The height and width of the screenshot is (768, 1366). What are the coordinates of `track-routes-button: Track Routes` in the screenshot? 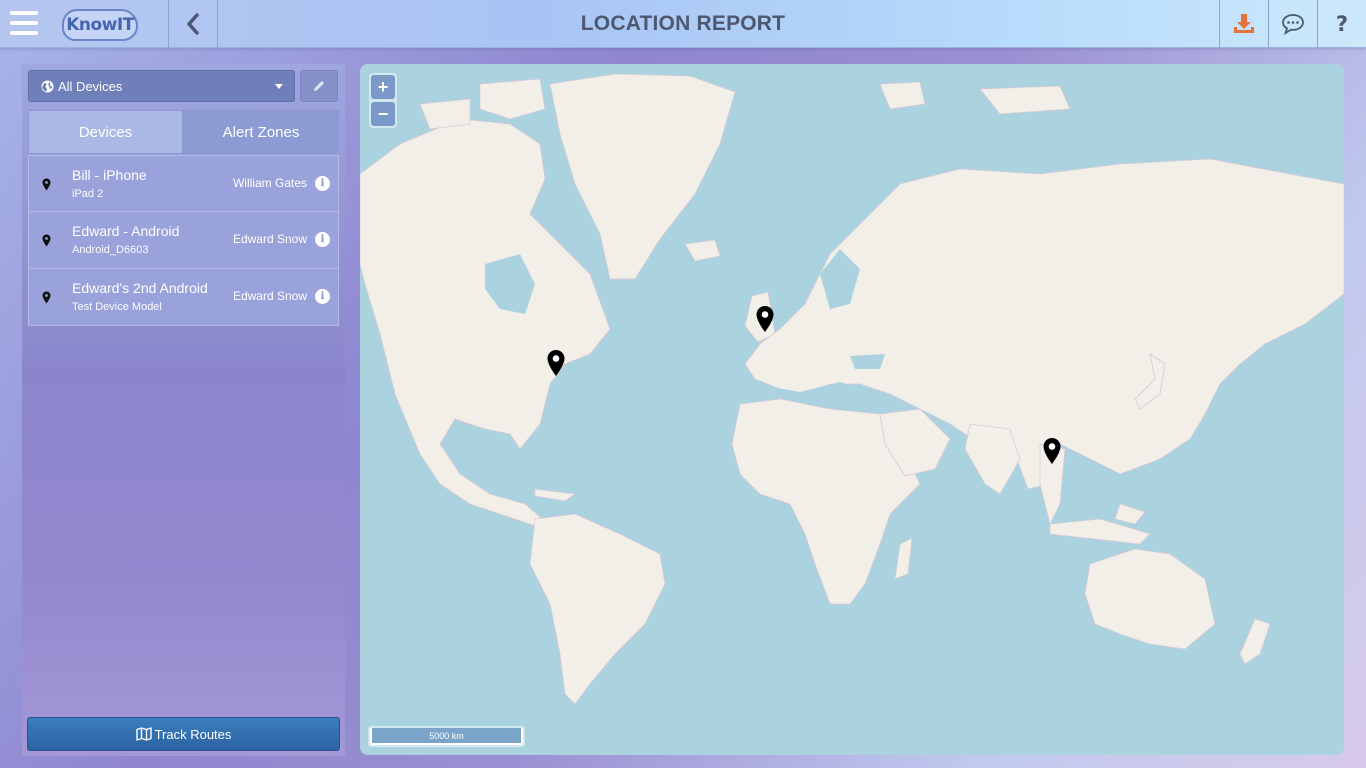 It's located at (183, 734).